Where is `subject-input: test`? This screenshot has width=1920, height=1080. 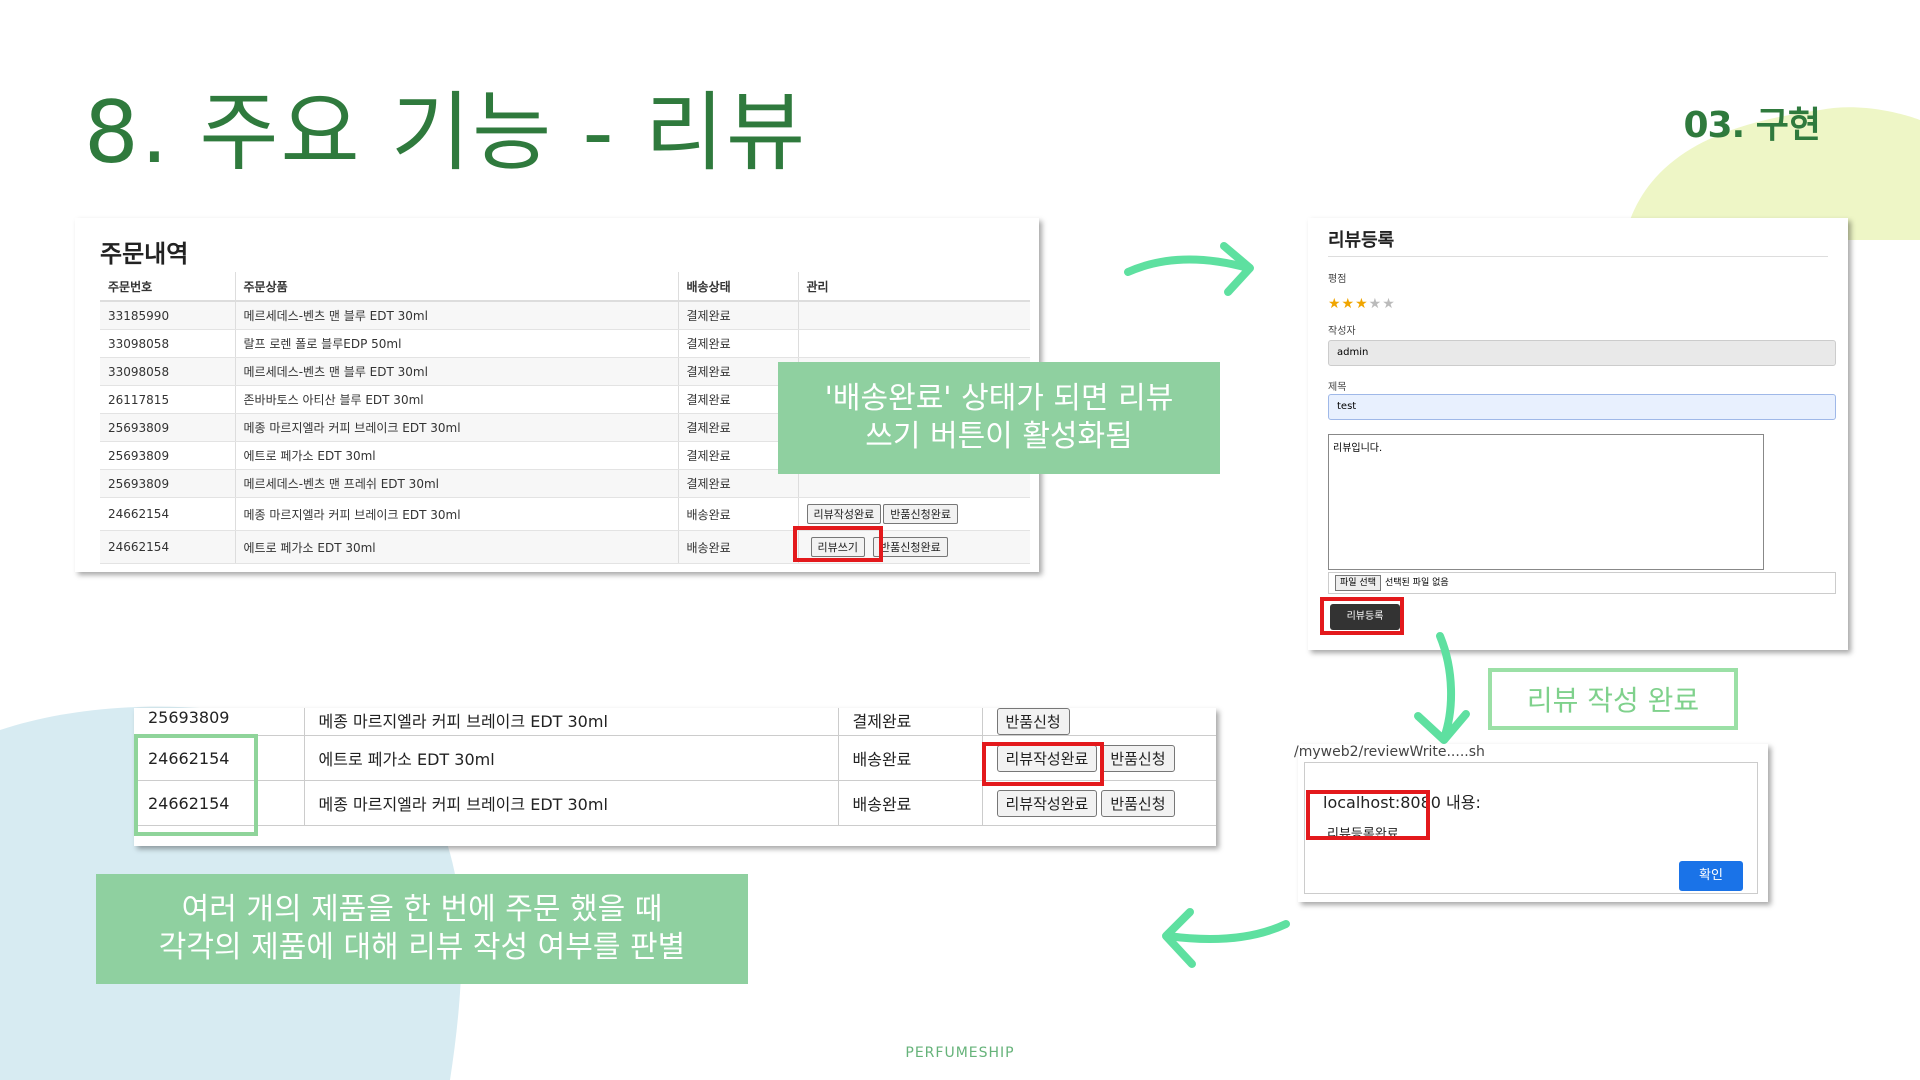 subject-input: test is located at coordinates (1582, 407).